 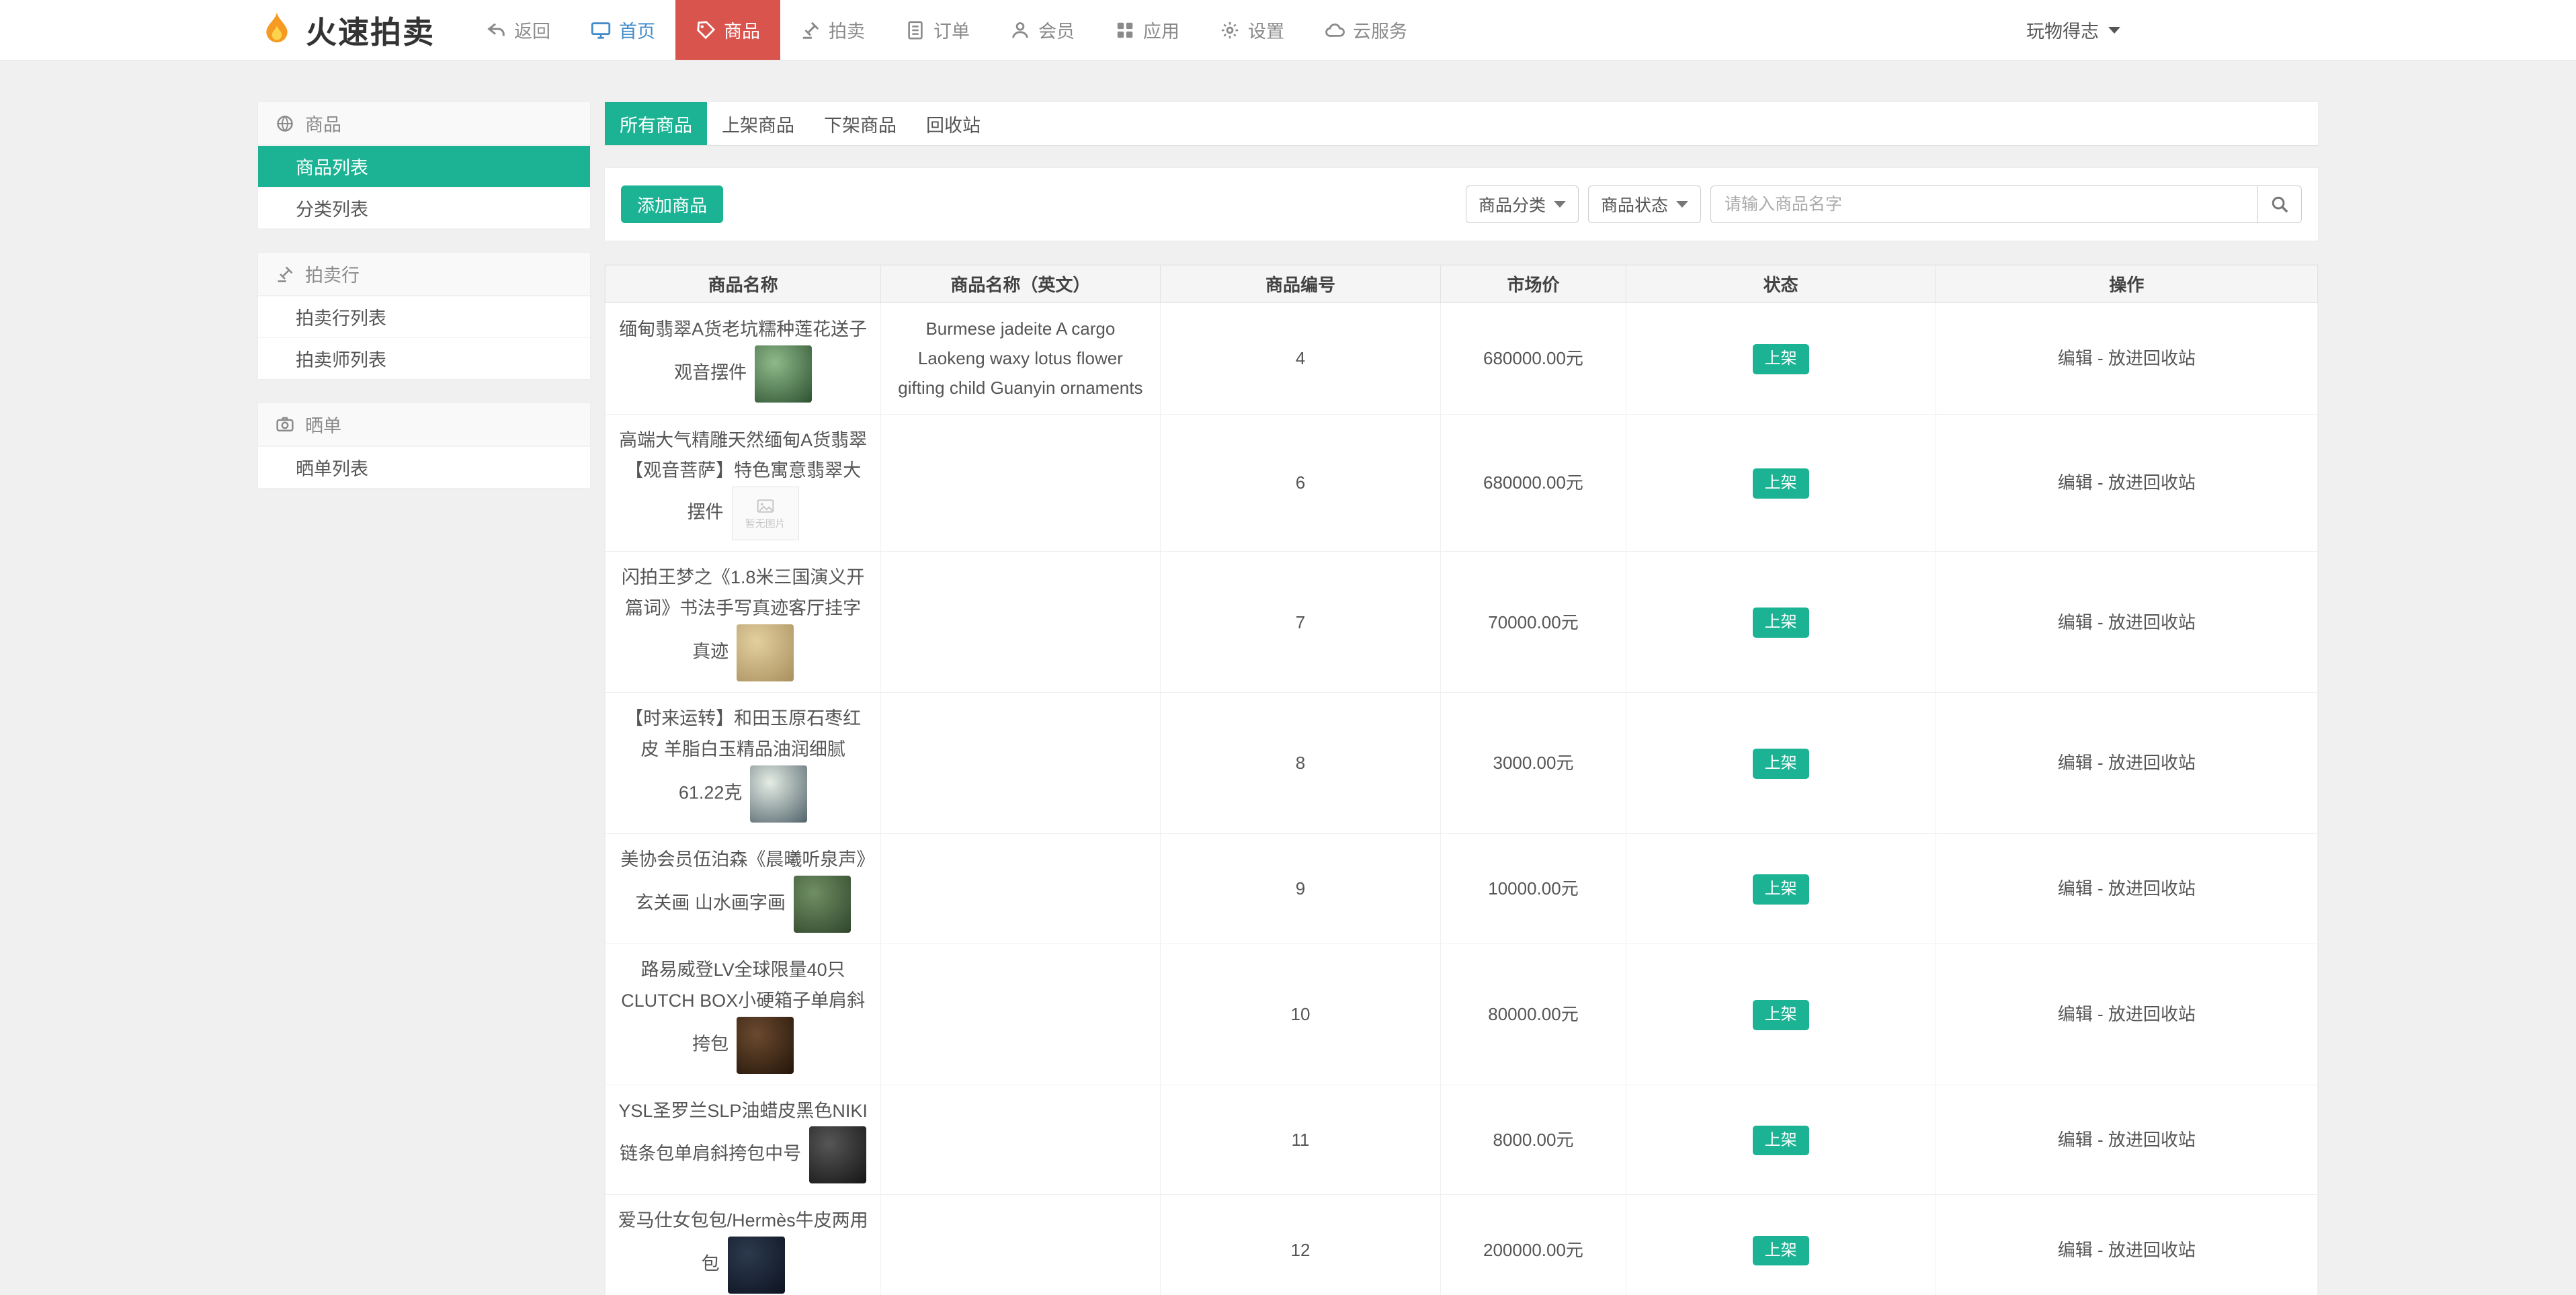 I want to click on back-icon, so click(x=496, y=30).